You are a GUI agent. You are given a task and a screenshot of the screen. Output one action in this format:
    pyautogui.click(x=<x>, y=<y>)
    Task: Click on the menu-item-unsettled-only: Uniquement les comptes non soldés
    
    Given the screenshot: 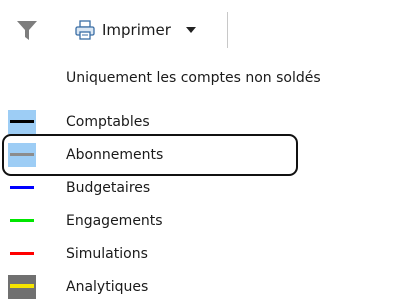 What is the action you would take?
    pyautogui.click(x=198, y=78)
    